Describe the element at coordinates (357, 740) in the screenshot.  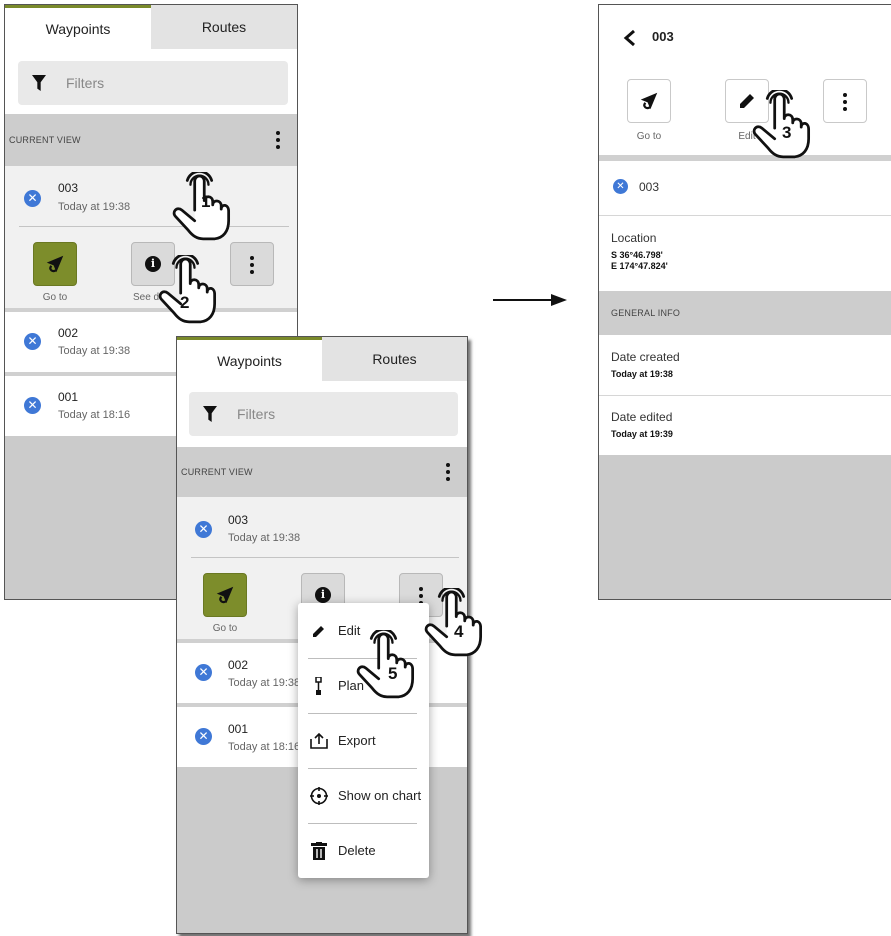
I see `menu-item-label: Export` at that location.